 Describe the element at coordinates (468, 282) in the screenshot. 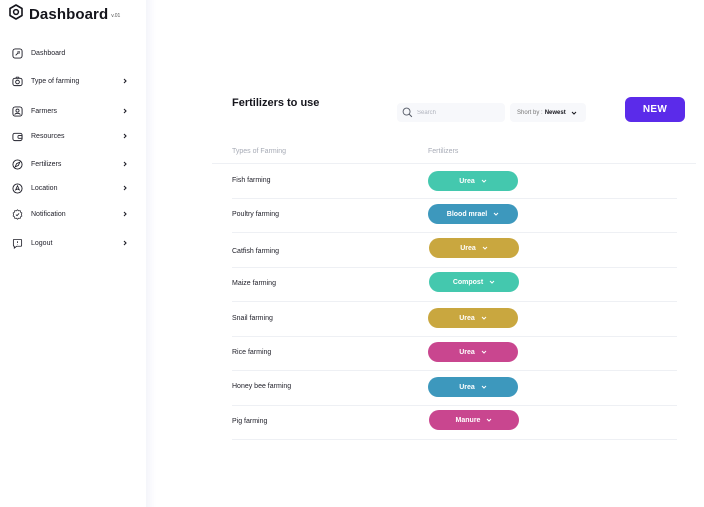

I see `fertilizer-value: Compost` at that location.